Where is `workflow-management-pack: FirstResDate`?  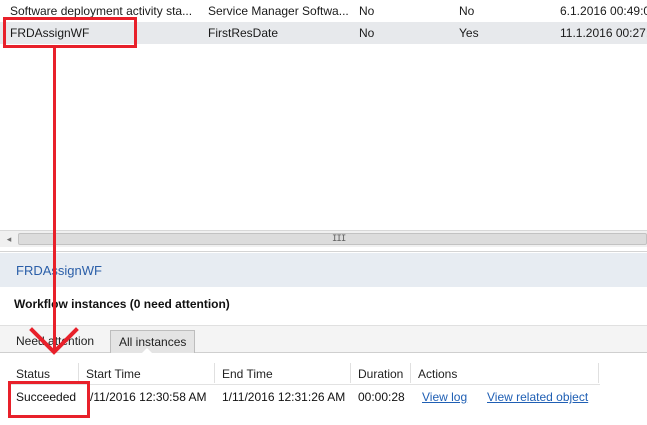 workflow-management-pack: FirstResDate is located at coordinates (243, 33).